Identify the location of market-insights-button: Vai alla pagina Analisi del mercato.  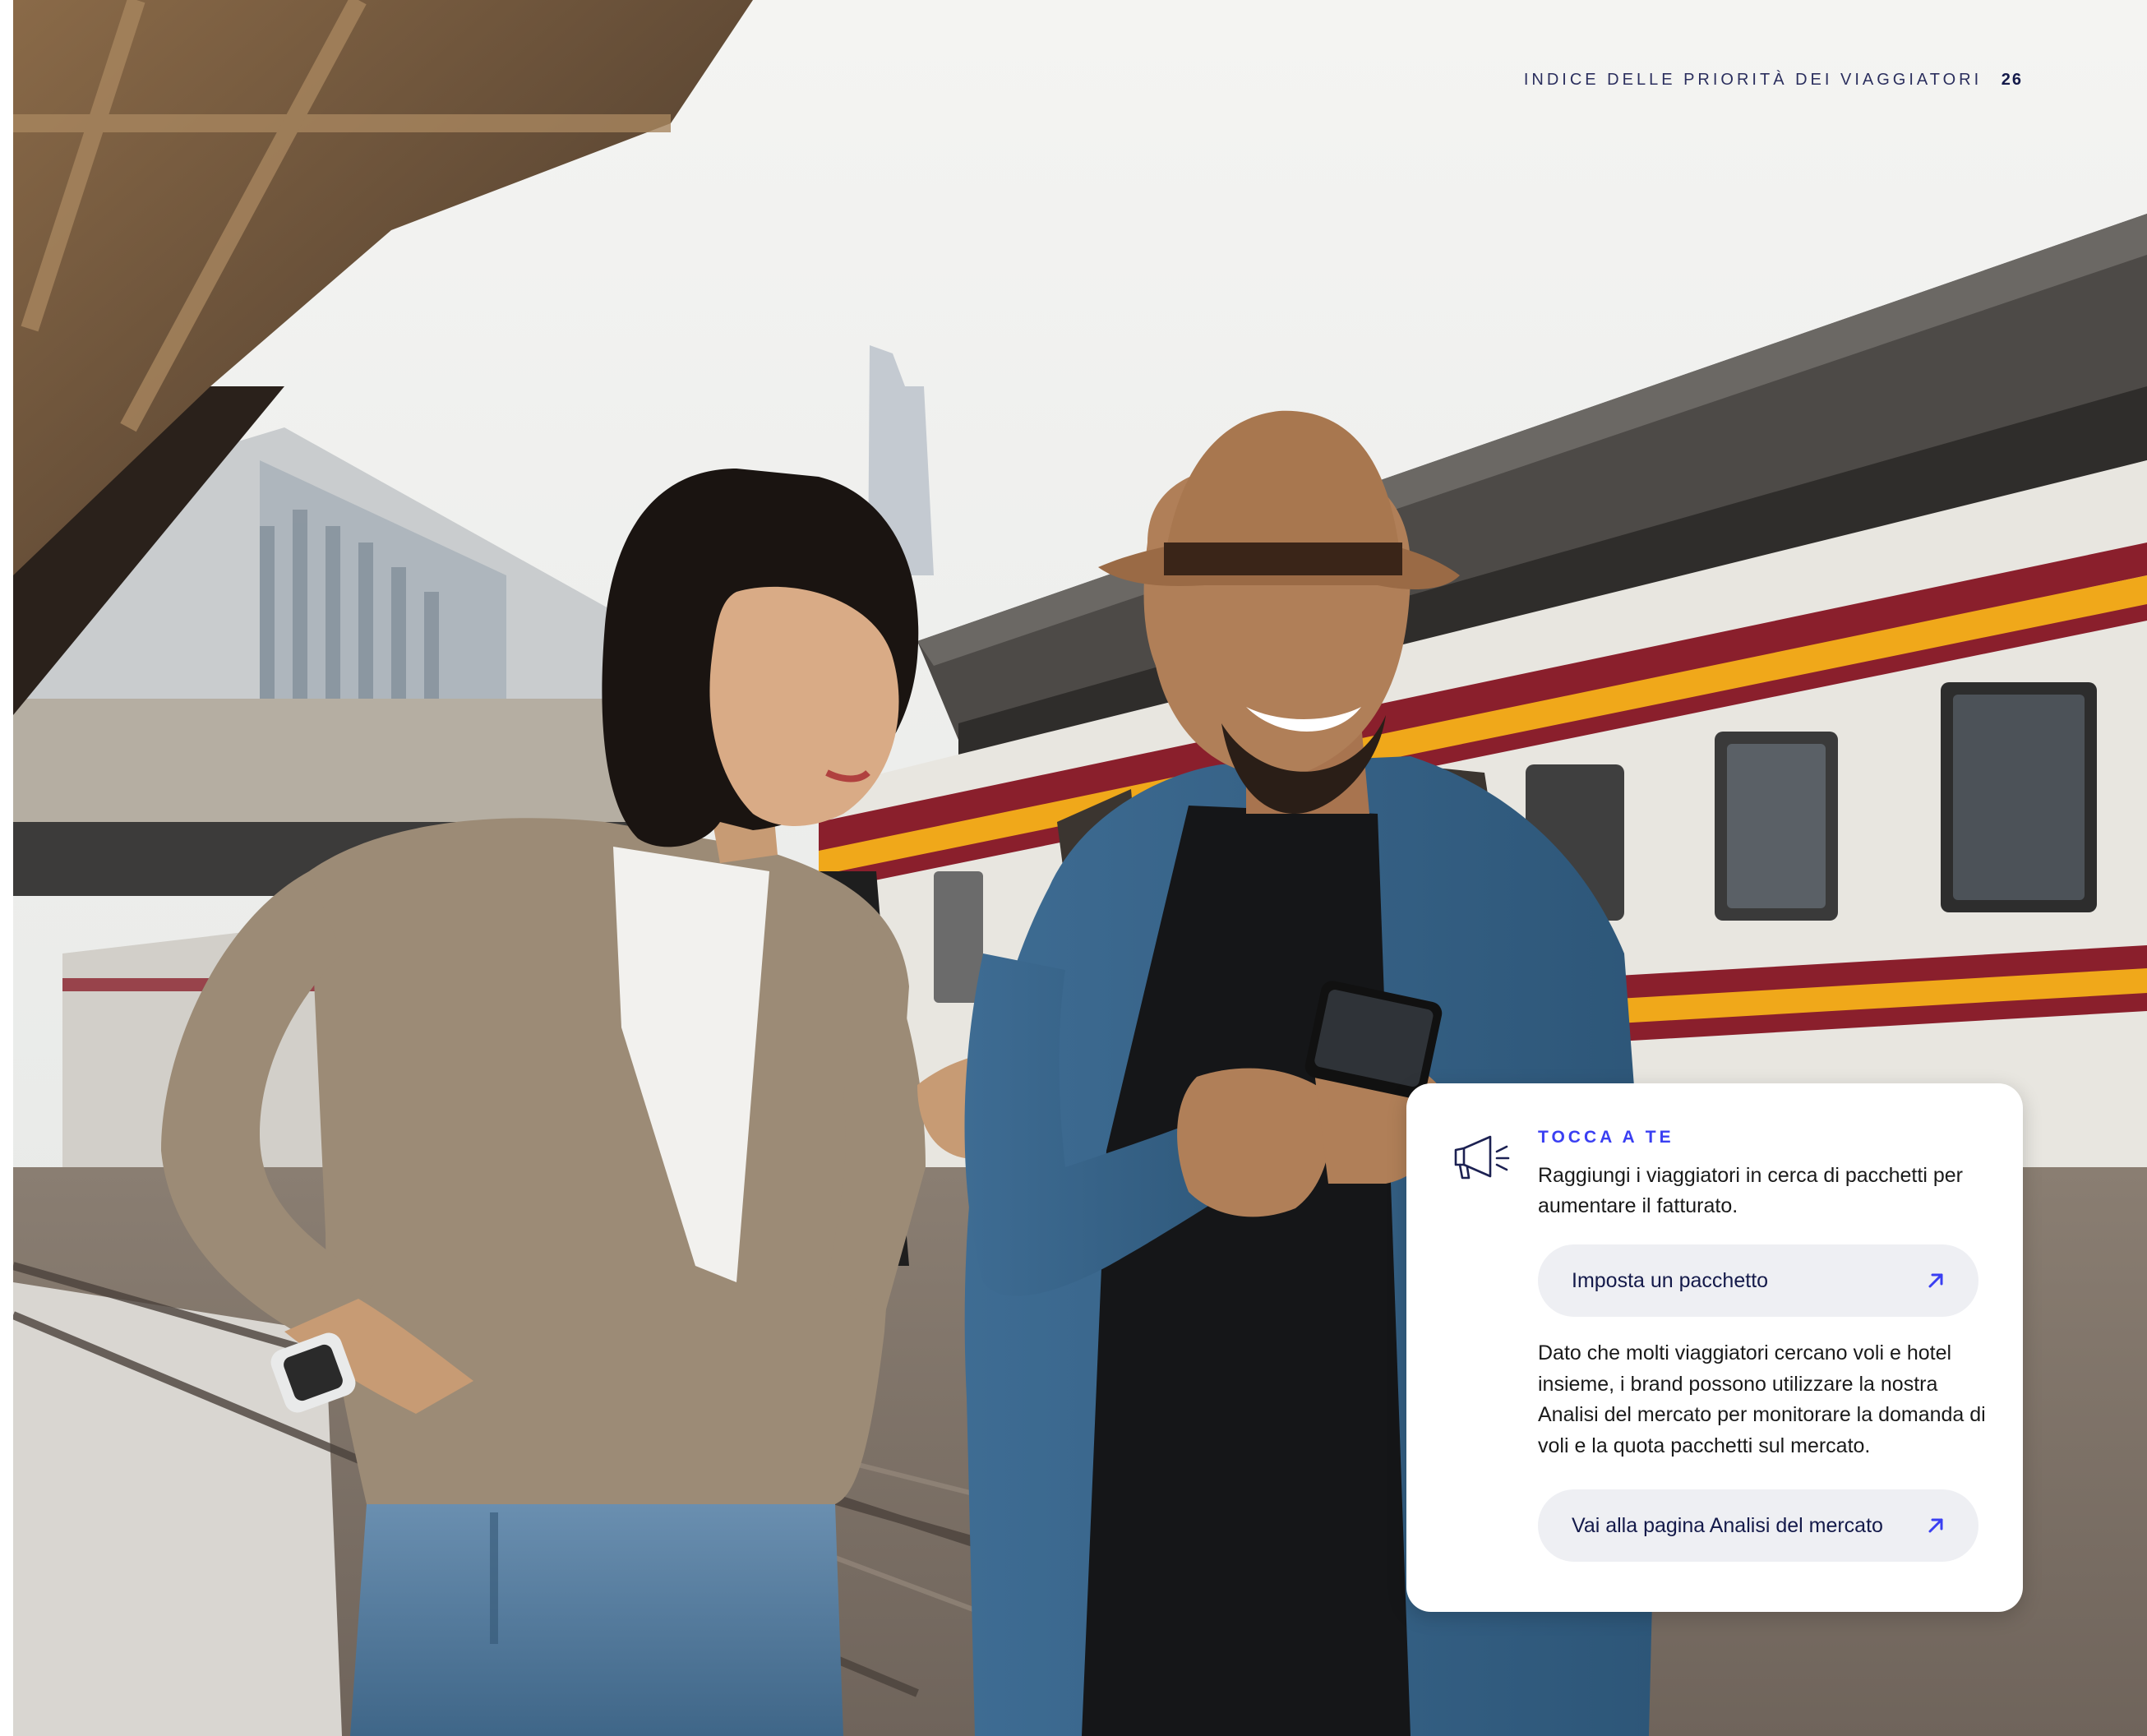
(1758, 1526).